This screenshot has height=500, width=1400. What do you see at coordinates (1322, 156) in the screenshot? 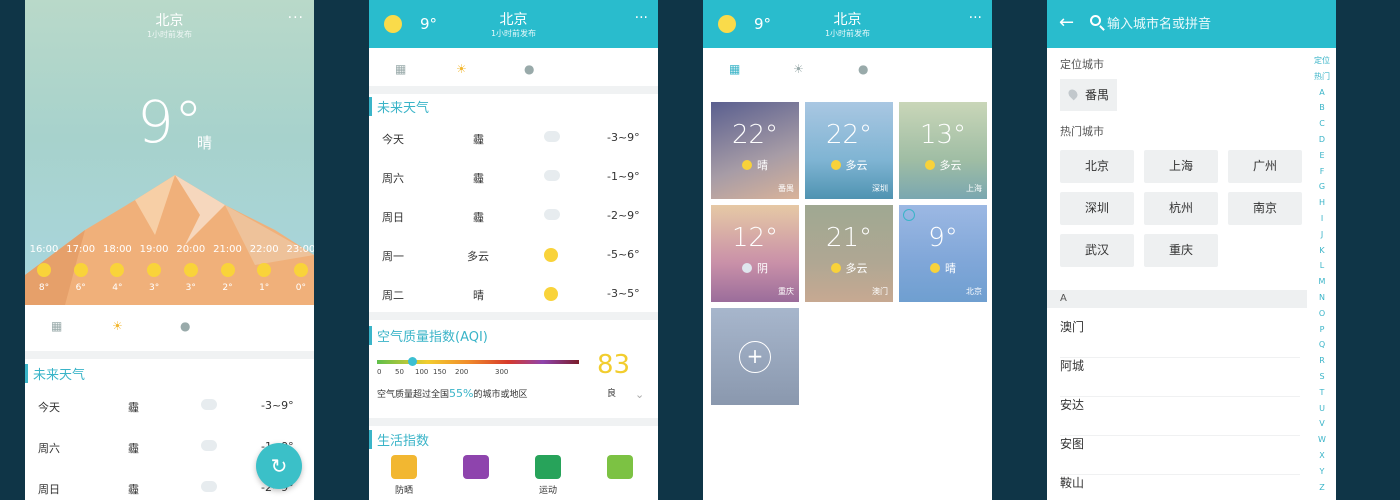
I see `alphabet-index-item: E` at bounding box center [1322, 156].